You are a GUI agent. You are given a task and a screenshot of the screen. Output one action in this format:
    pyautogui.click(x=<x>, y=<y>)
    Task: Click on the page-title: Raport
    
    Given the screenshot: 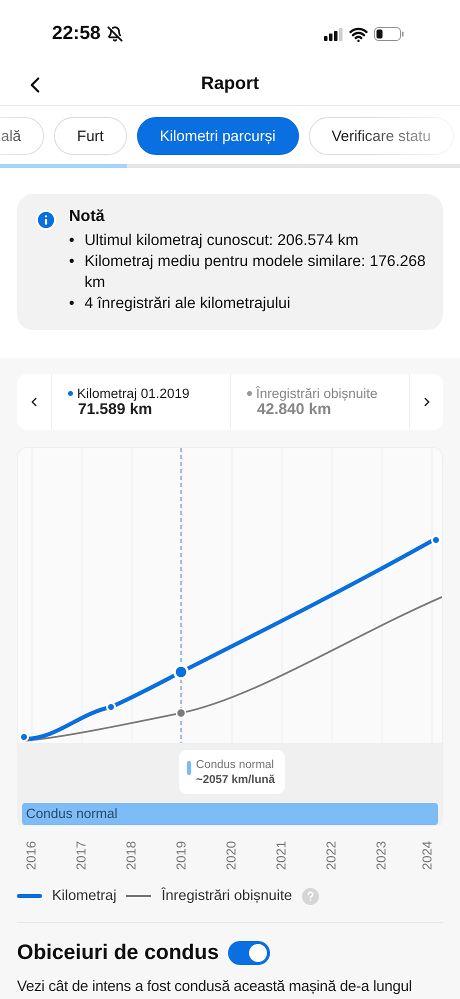 What is the action you would take?
    pyautogui.click(x=230, y=83)
    